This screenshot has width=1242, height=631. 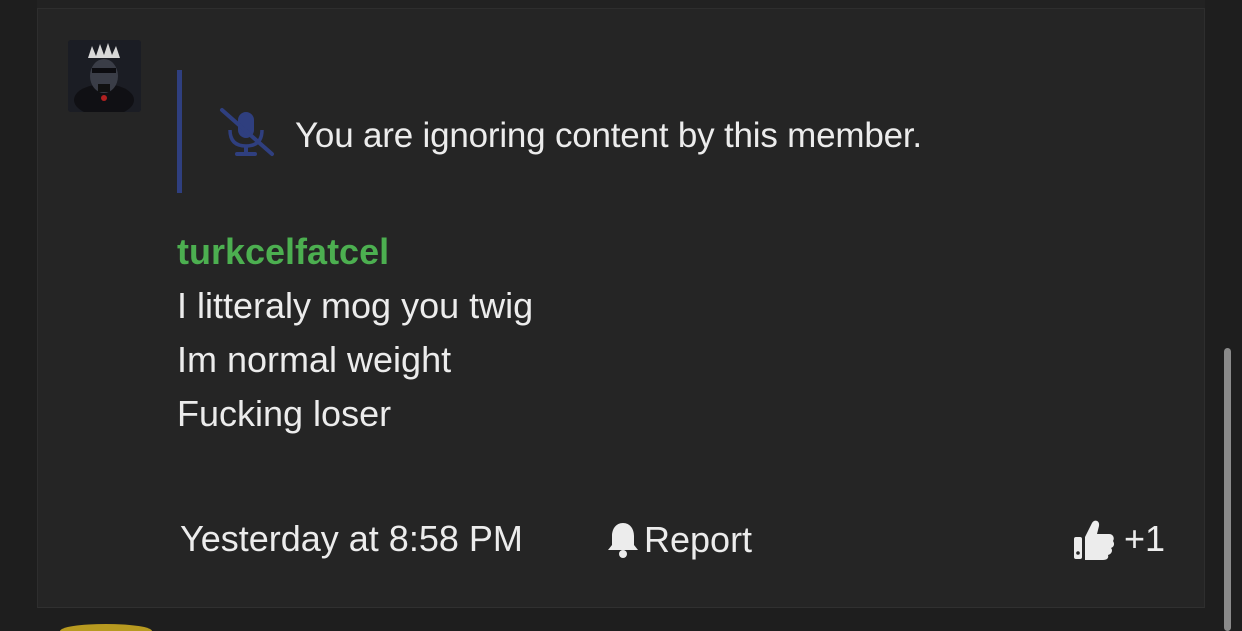 What do you see at coordinates (1227, 489) in the screenshot?
I see `scrollbar-thumb` at bounding box center [1227, 489].